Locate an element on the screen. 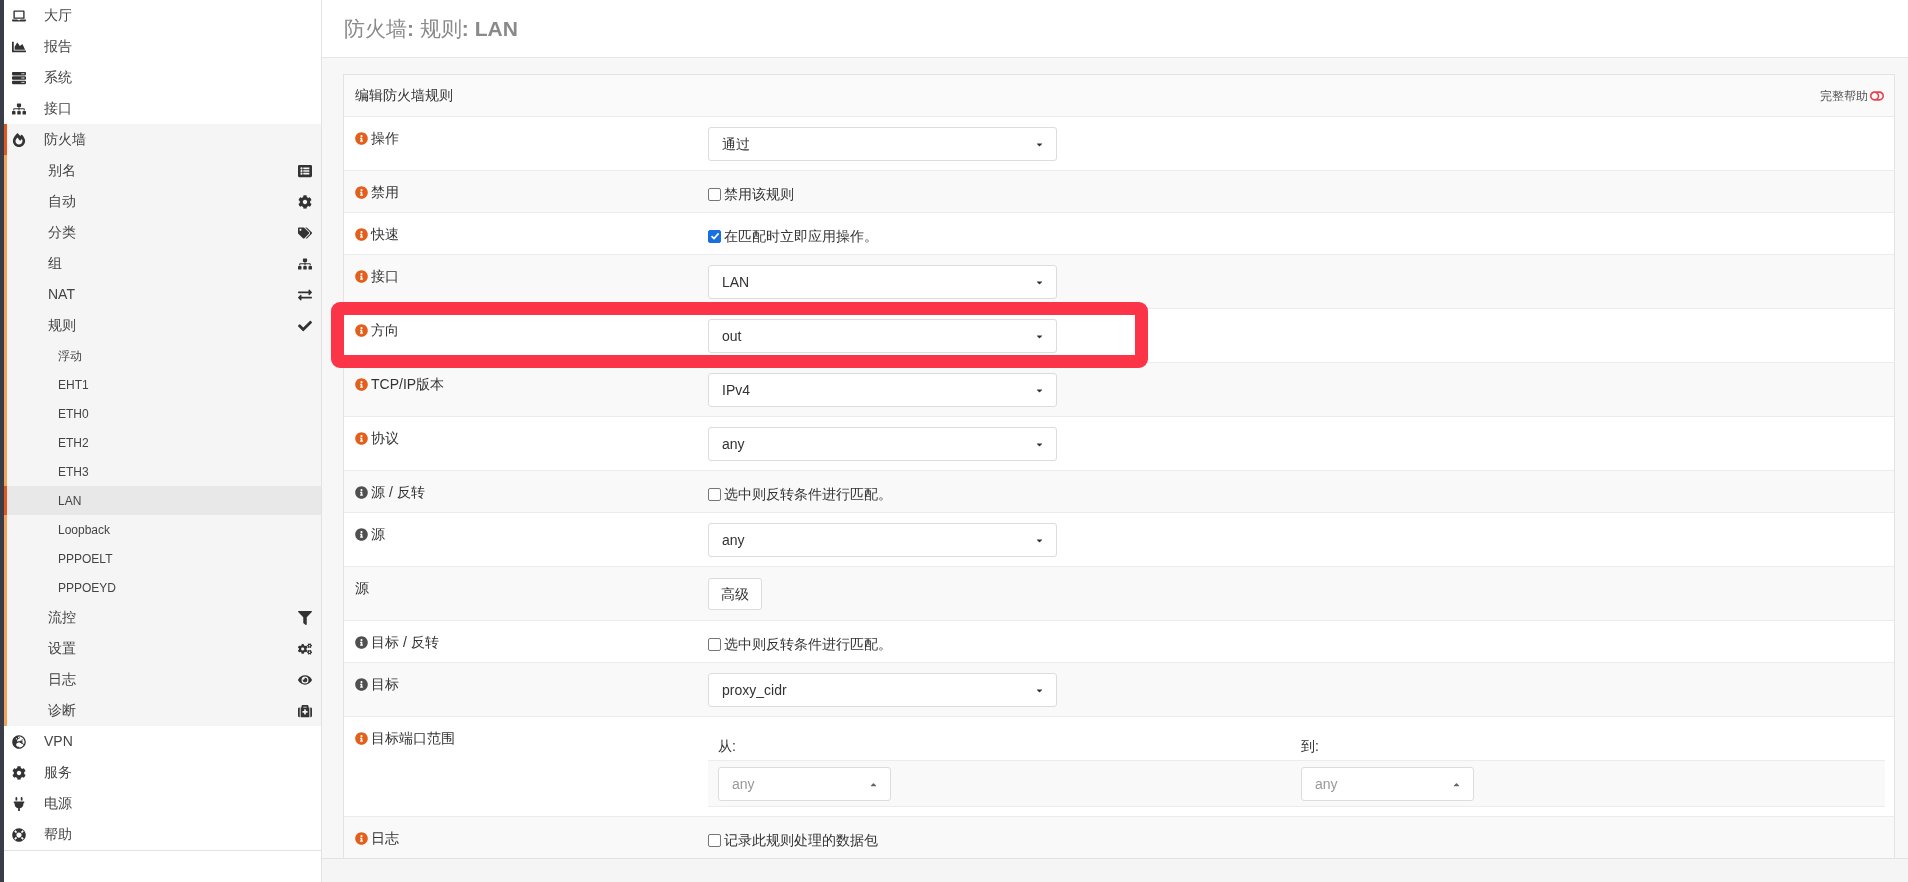 This screenshot has height=882, width=1908. sidebar-item: PPPOEYD is located at coordinates (162, 587).